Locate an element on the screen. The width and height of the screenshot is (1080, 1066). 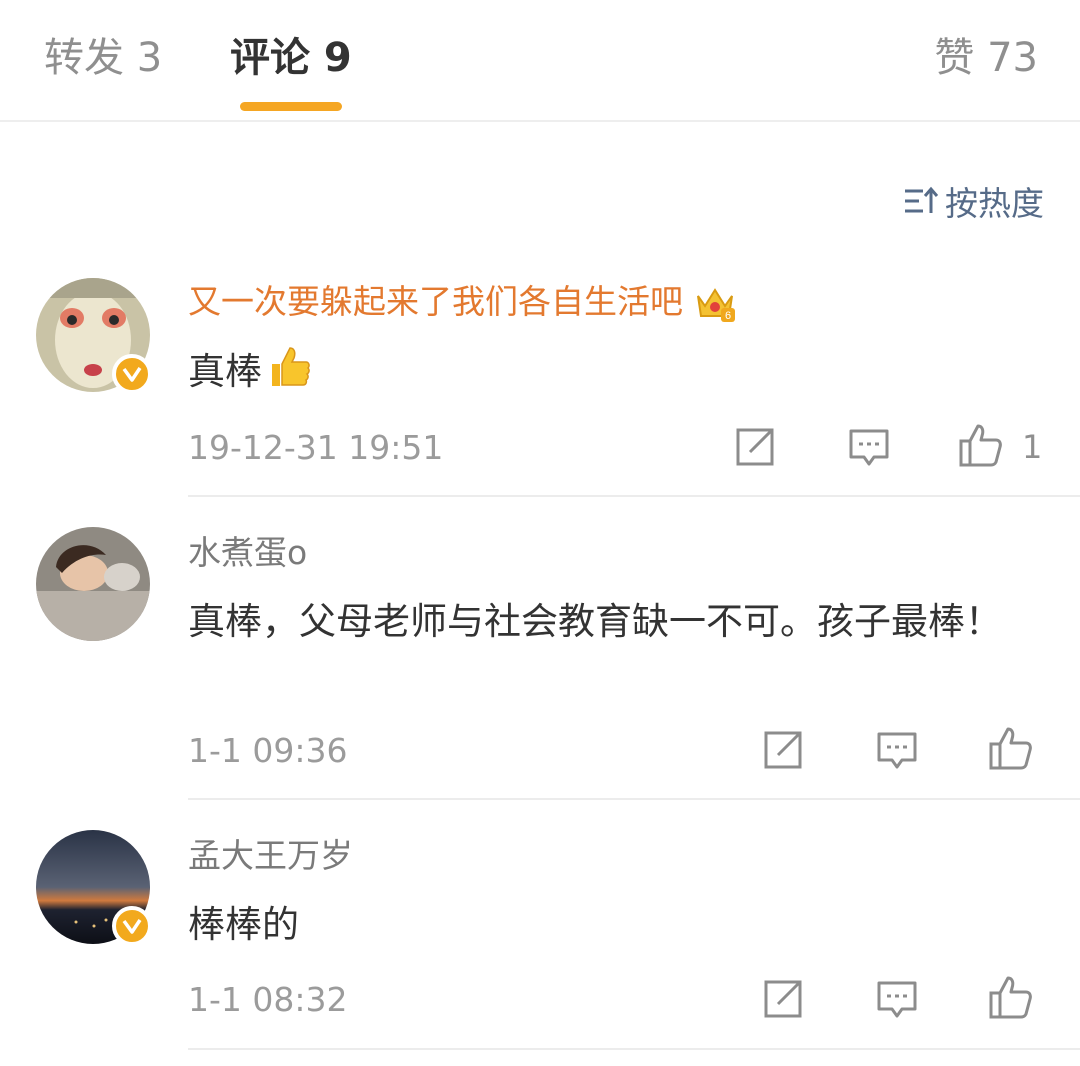
comment-text: 真棒 is located at coordinates (608, 370).